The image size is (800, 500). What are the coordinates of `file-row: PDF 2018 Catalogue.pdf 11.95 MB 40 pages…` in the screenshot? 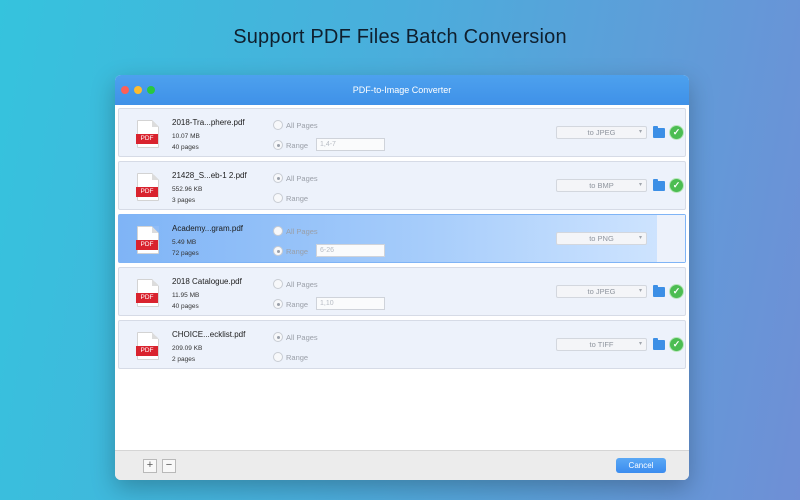 It's located at (402, 291).